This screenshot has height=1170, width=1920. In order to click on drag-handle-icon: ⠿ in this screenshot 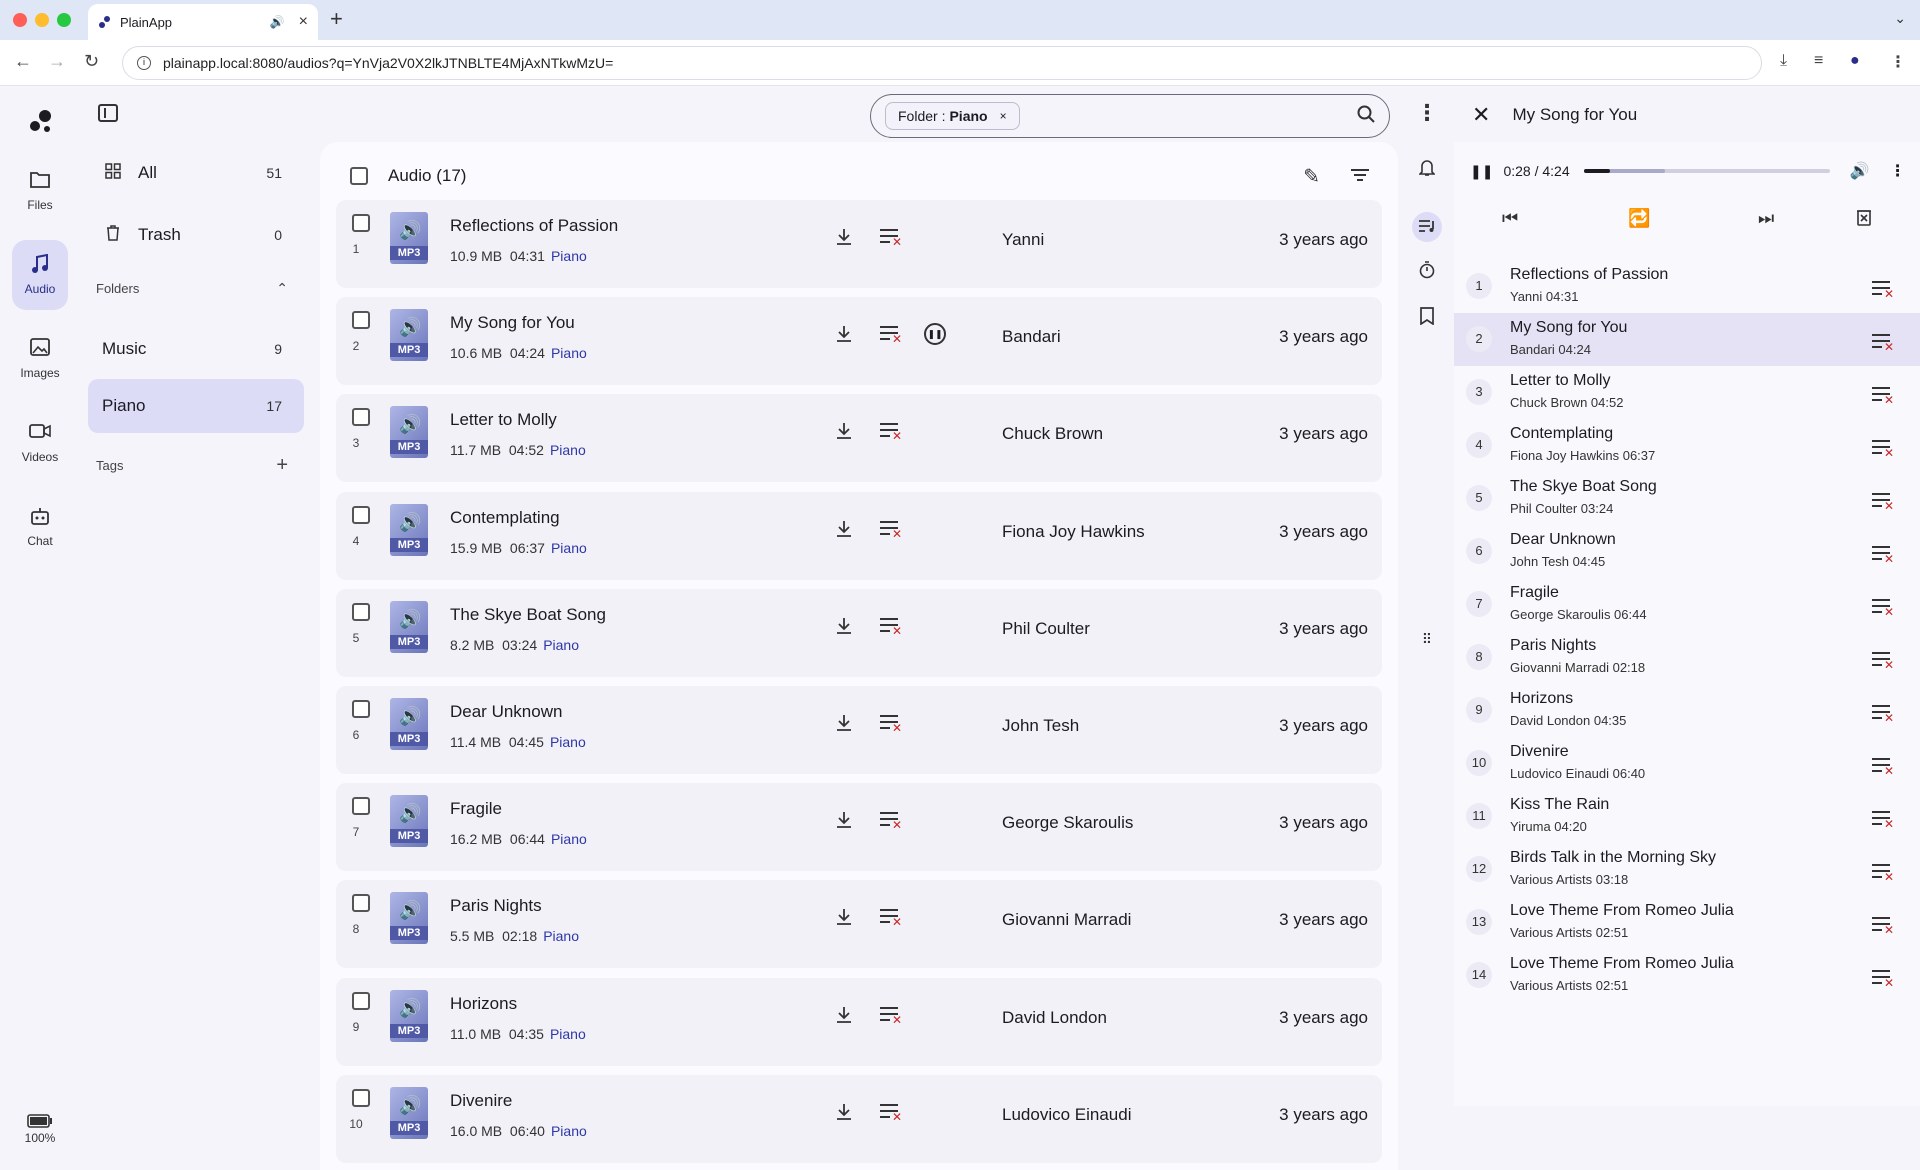, I will do `click(1427, 639)`.